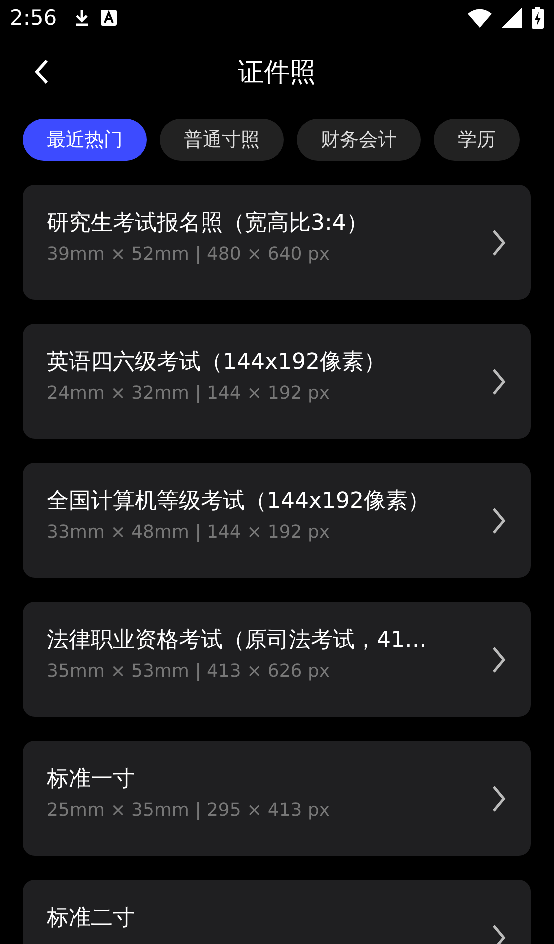 The image size is (554, 944). Describe the element at coordinates (277, 242) in the screenshot. I see `photo-size-card: 研究生考试报名照（宽高比3:4） 39mm × 52mm | 480 × 640 px` at that location.